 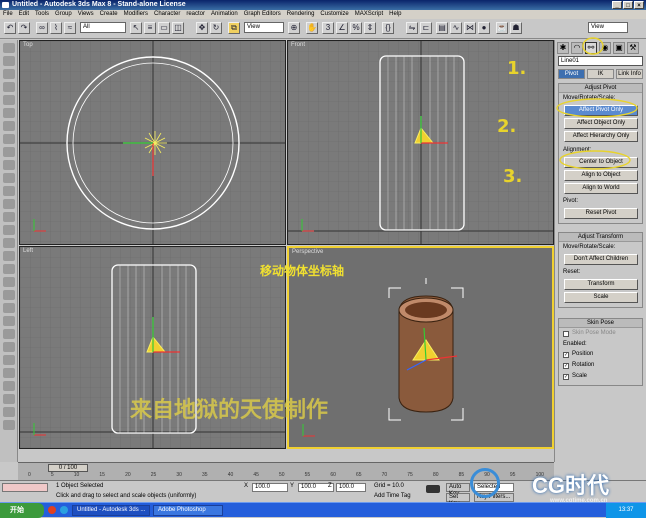 I want to click on annotation-marks, so click(x=597, y=103).